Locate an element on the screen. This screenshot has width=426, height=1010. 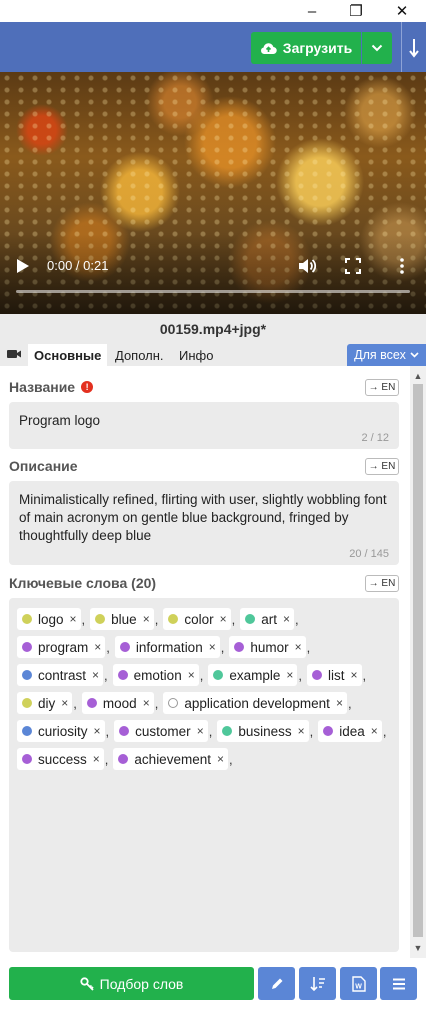
keyword-chip: success × is located at coordinates (60, 759).